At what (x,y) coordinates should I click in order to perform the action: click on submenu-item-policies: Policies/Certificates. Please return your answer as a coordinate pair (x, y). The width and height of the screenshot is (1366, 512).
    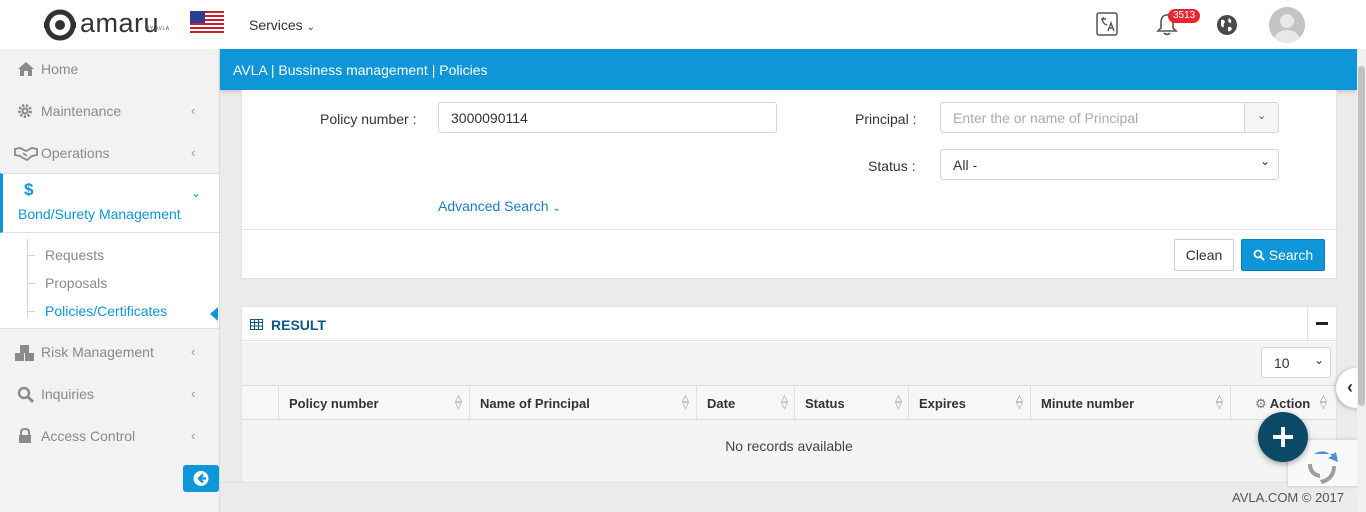
    Looking at the image, I should click on (106, 311).